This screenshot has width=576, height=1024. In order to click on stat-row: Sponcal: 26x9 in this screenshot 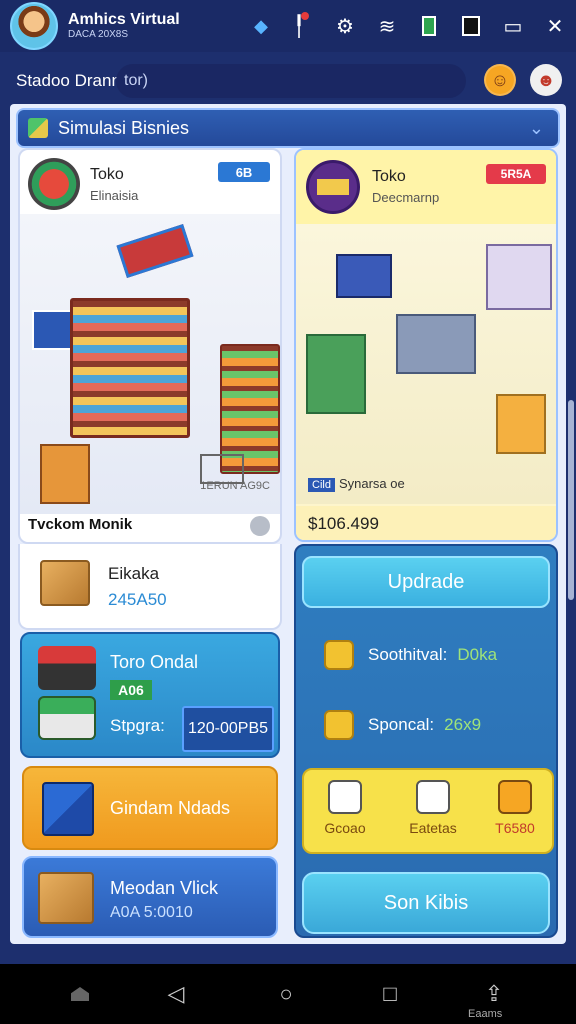, I will do `click(402, 725)`.